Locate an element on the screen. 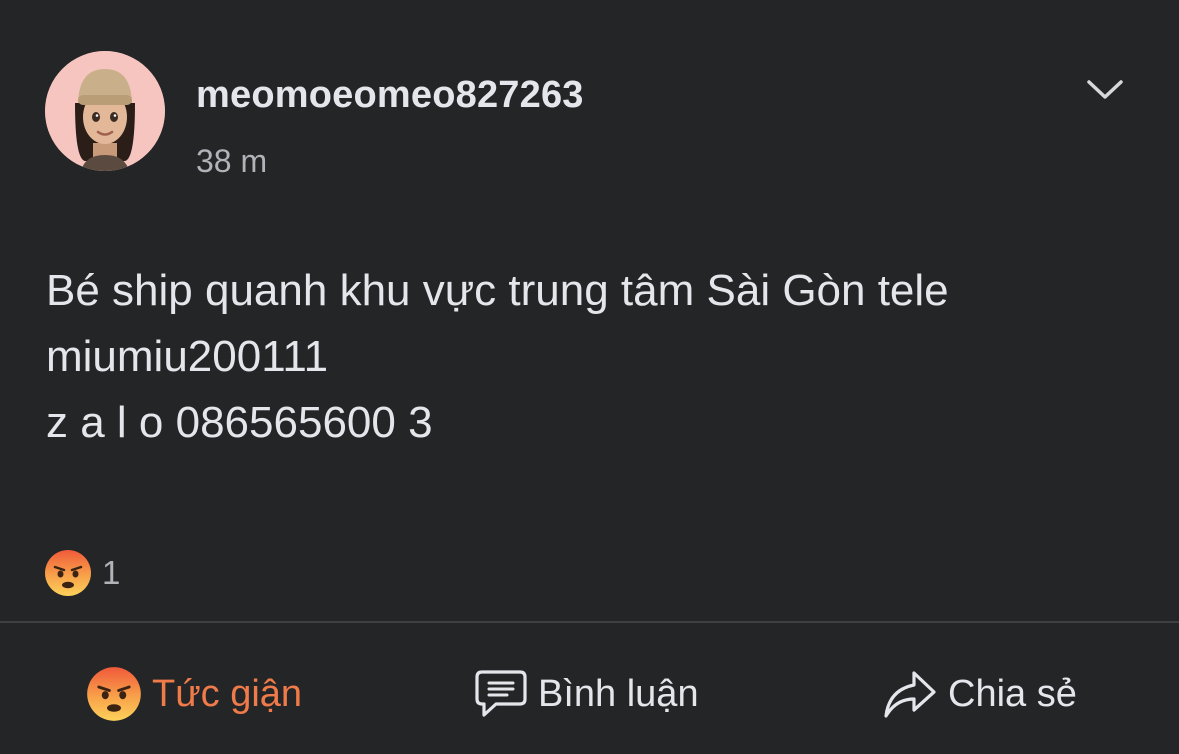 Image resolution: width=1179 pixels, height=754 pixels. author-name: meomoeomeo827263 is located at coordinates (390, 95).